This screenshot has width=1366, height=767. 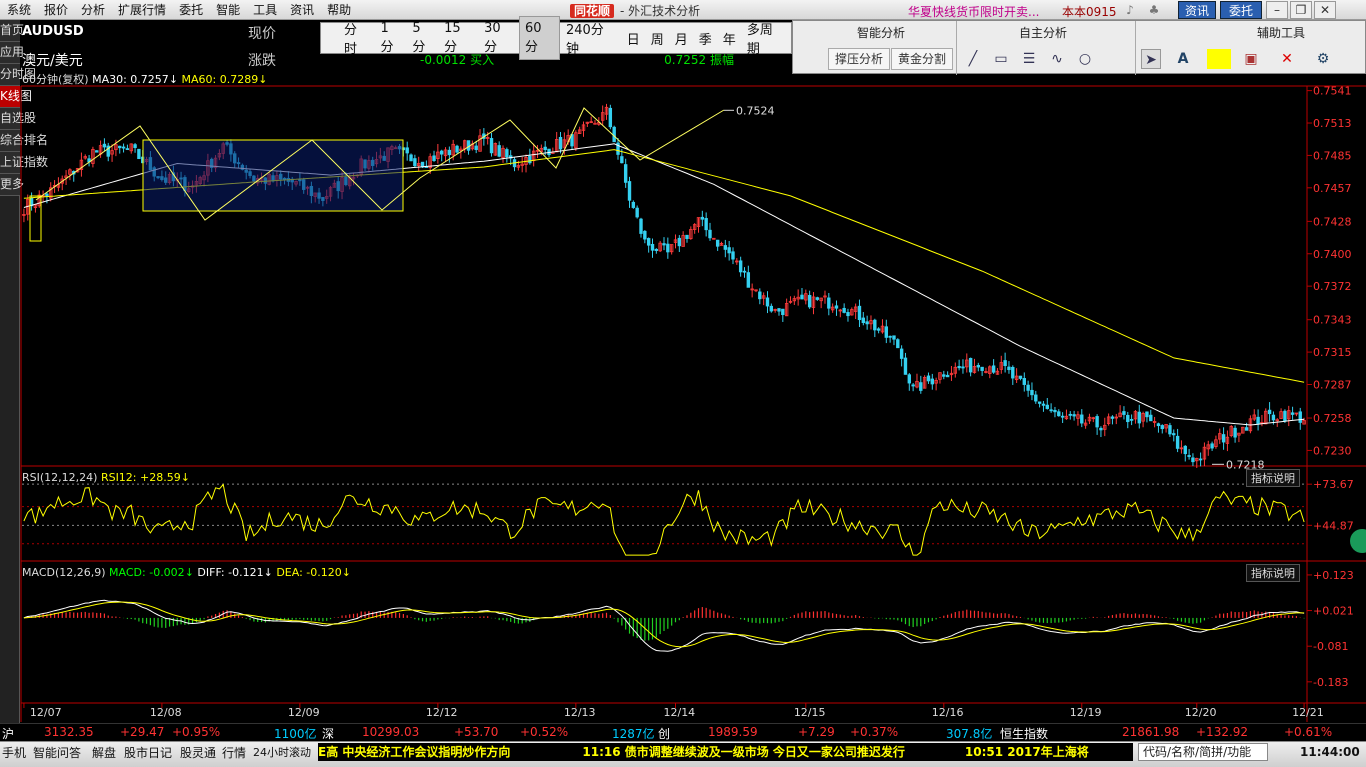 What do you see at coordinates (1332, 450) in the screenshot?
I see `ytick-label: 0.7230` at bounding box center [1332, 450].